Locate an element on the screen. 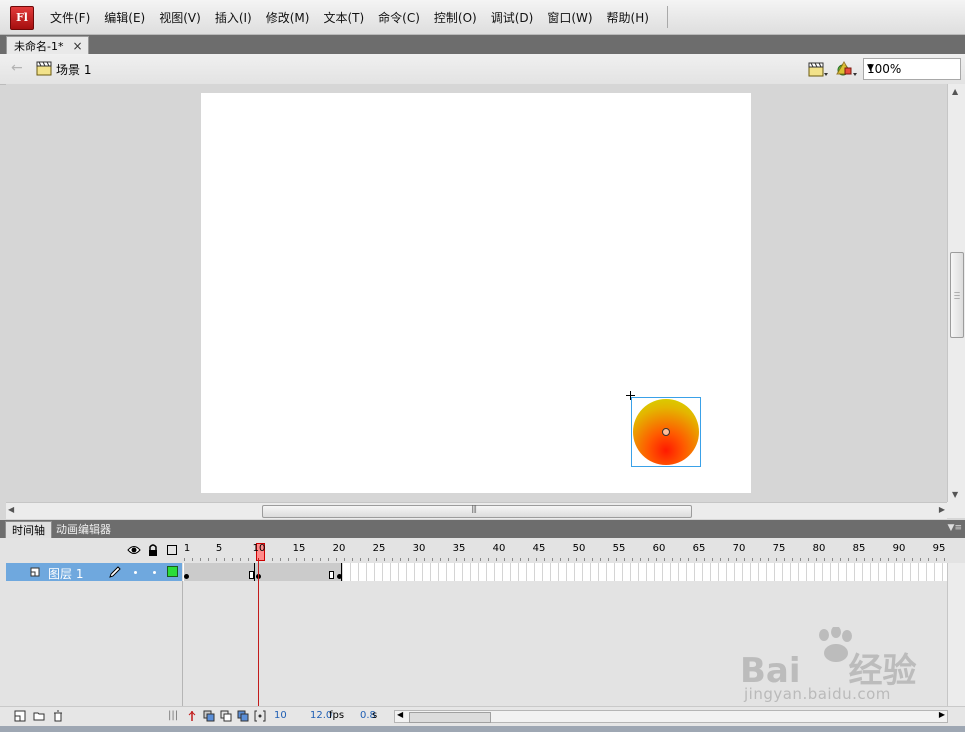 The image size is (965, 732). watermark: Bai 经验 jingyan.baidu.com is located at coordinates (847, 667).